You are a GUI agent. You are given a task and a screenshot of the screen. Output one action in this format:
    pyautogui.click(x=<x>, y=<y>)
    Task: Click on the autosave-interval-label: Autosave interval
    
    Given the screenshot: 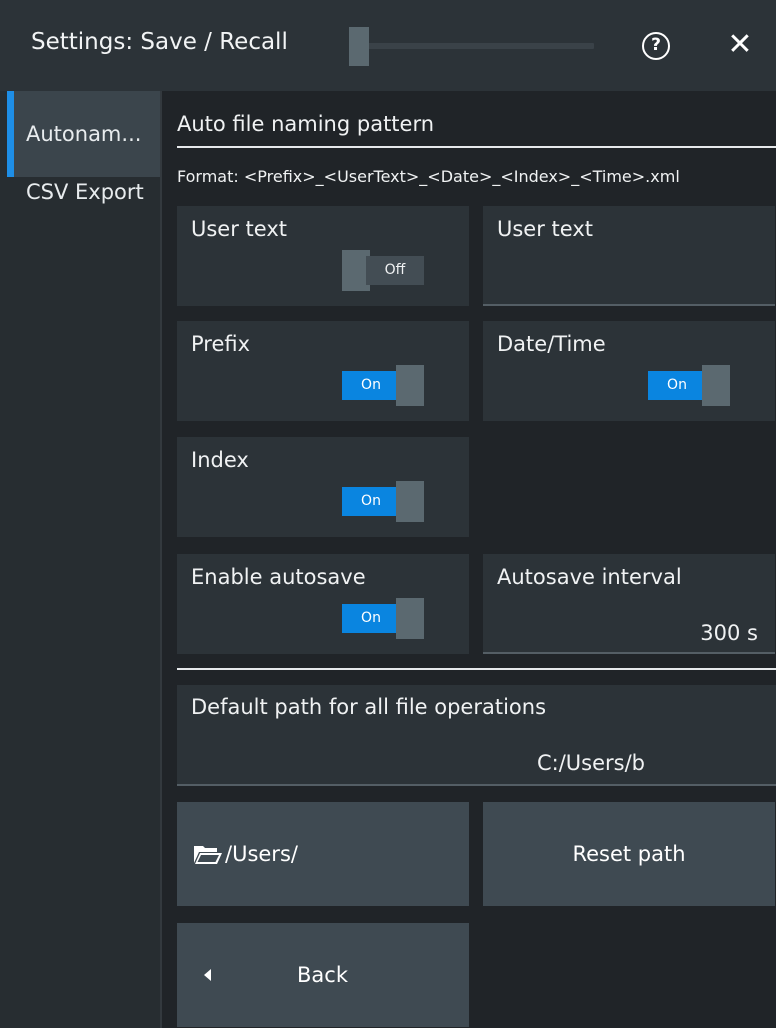 What is the action you would take?
    pyautogui.click(x=589, y=577)
    